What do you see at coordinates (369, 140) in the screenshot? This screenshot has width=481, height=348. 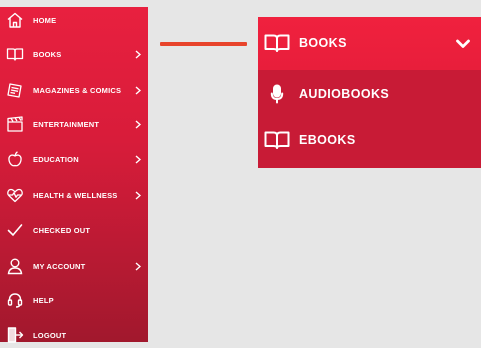 I see `dropdown-item-ebooks: EBOOKS` at bounding box center [369, 140].